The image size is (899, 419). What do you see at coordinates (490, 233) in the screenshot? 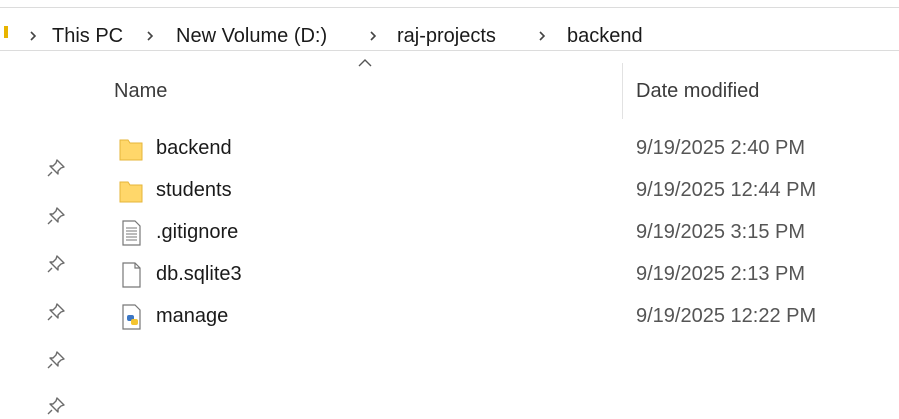
I see `file-row-gitignore: .gitignore 9/19/2025 3:15 PM` at bounding box center [490, 233].